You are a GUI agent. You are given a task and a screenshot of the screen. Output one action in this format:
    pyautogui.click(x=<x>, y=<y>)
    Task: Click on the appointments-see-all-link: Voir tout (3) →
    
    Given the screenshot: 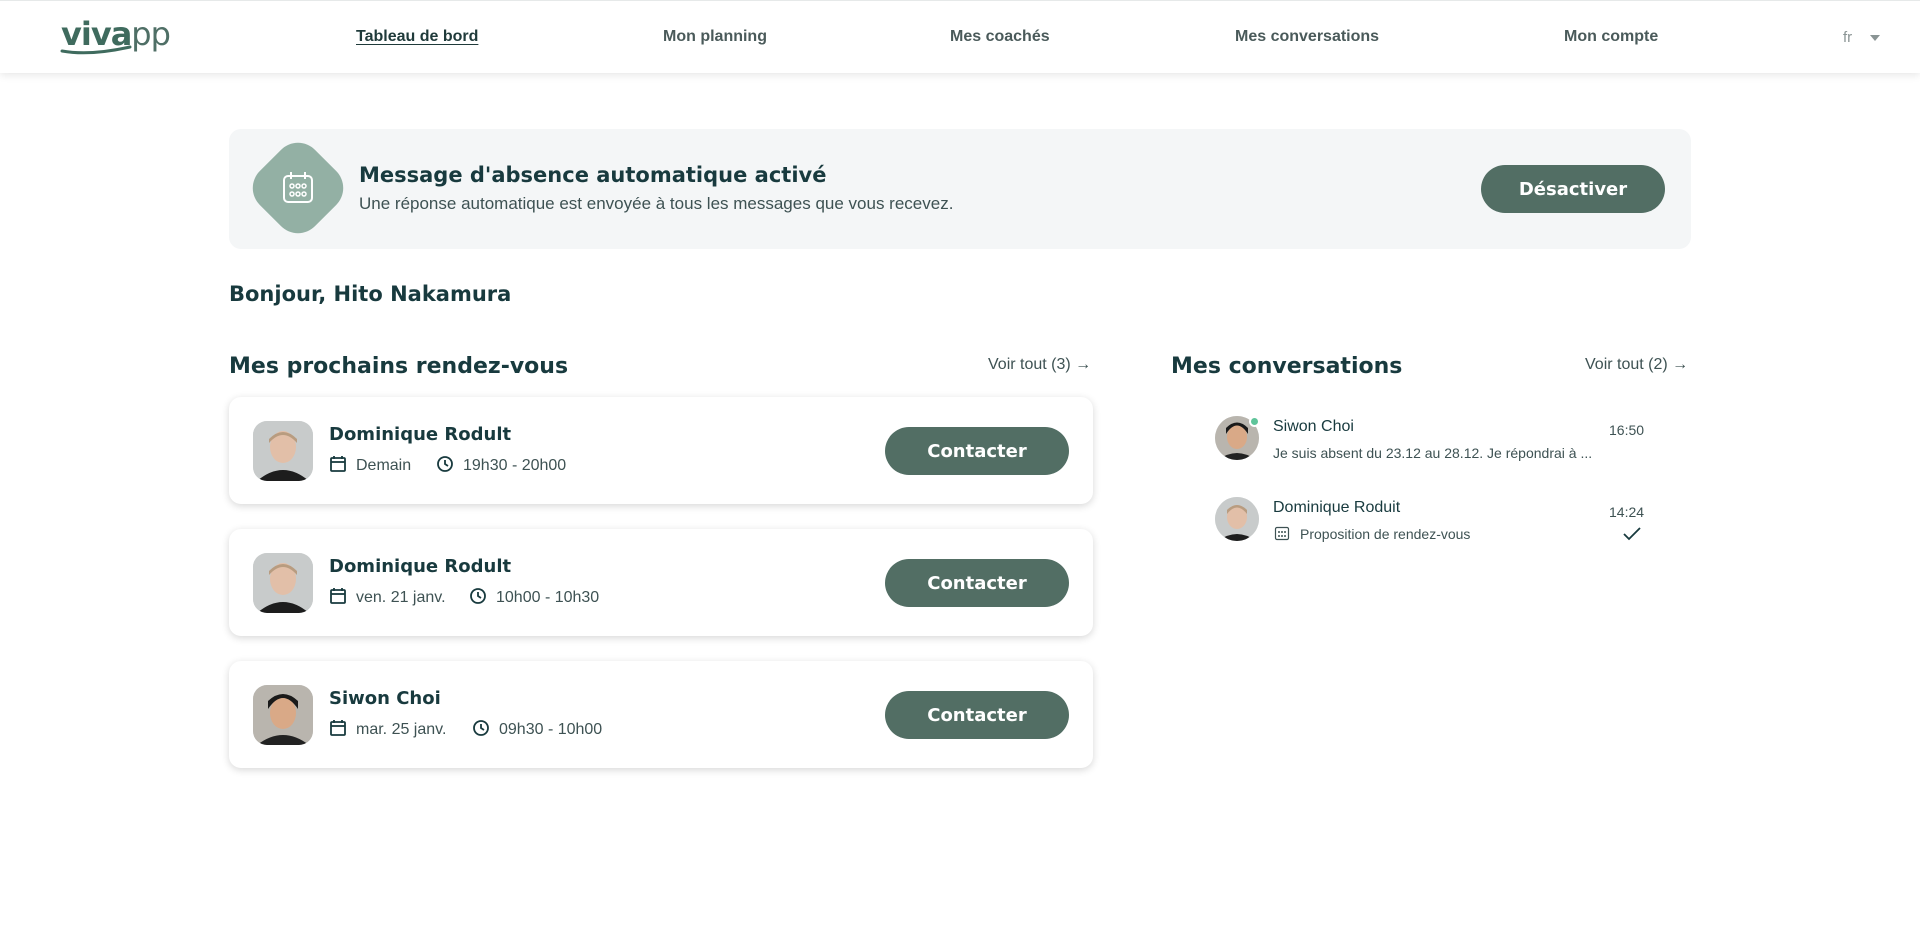 What is the action you would take?
    pyautogui.click(x=1039, y=365)
    